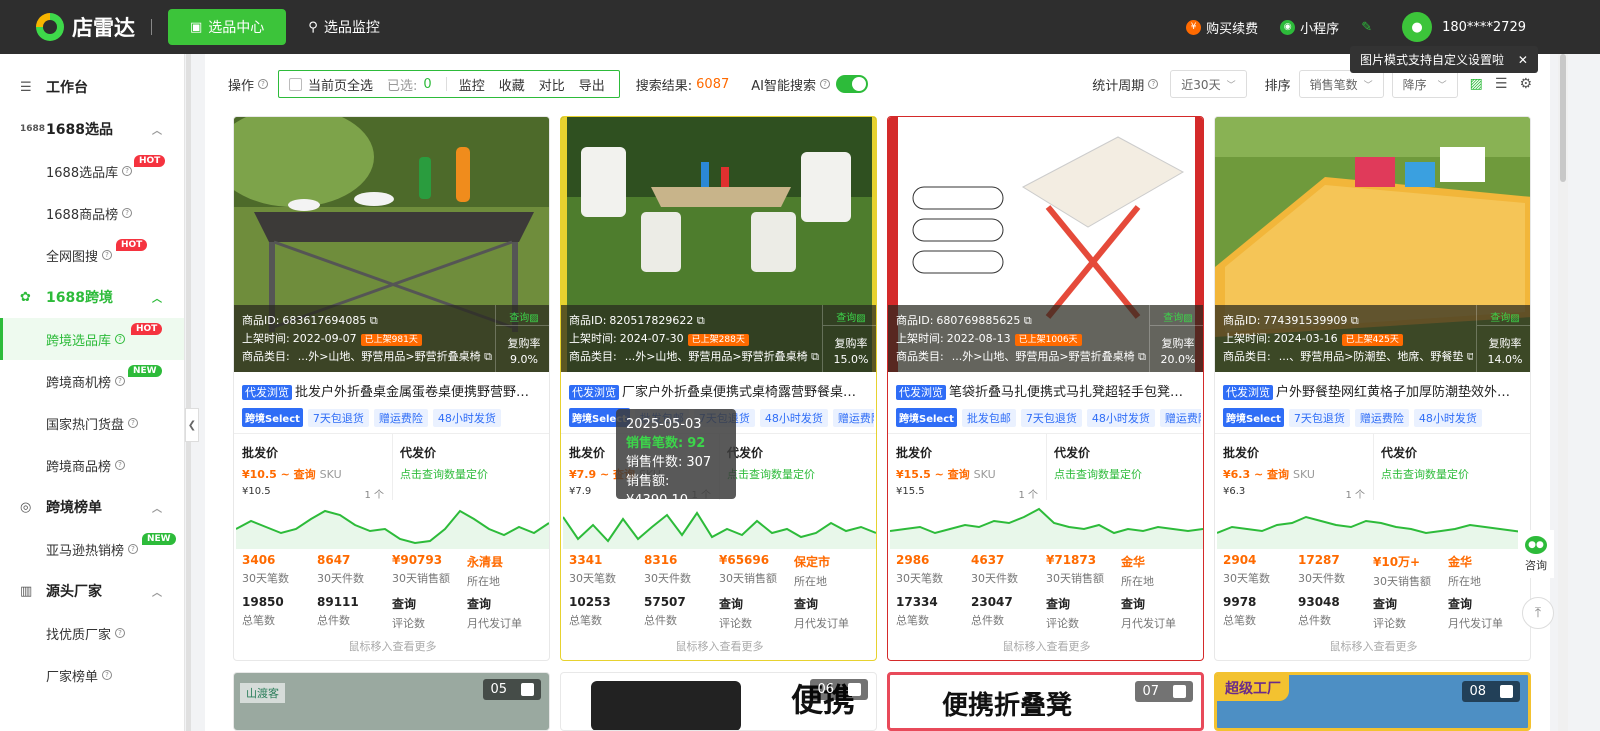 This screenshot has height=731, width=1600. Describe the element at coordinates (1563, 118) in the screenshot. I see `scrollbar-thumb` at that location.